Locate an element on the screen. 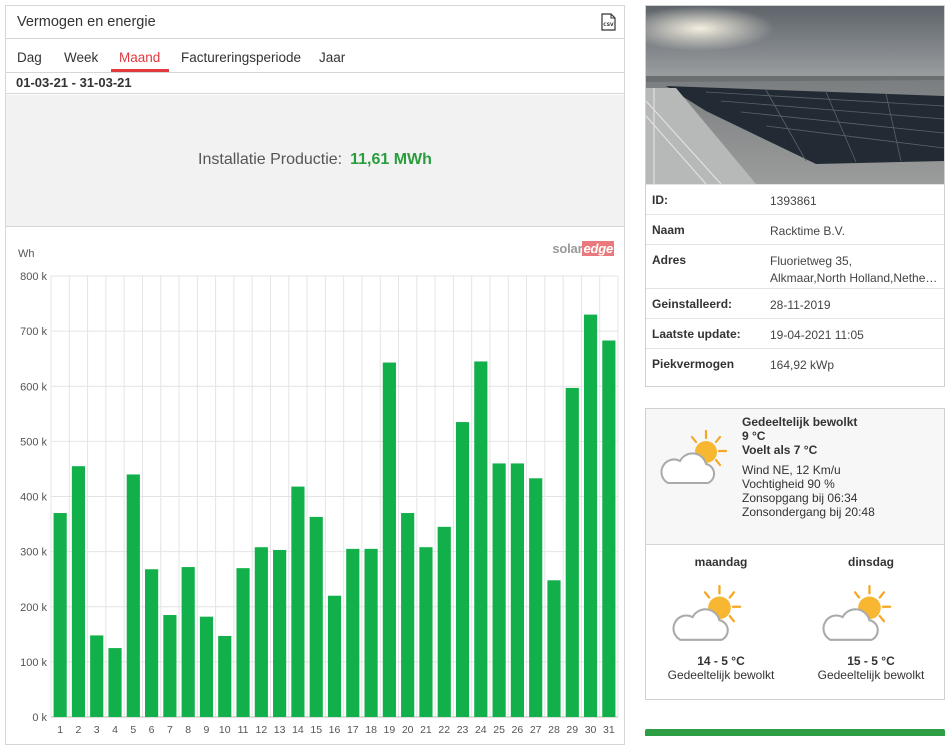 The height and width of the screenshot is (748, 952). address-line-2: Alkmaar,North Holland,Netherlands is located at coordinates (855, 278).